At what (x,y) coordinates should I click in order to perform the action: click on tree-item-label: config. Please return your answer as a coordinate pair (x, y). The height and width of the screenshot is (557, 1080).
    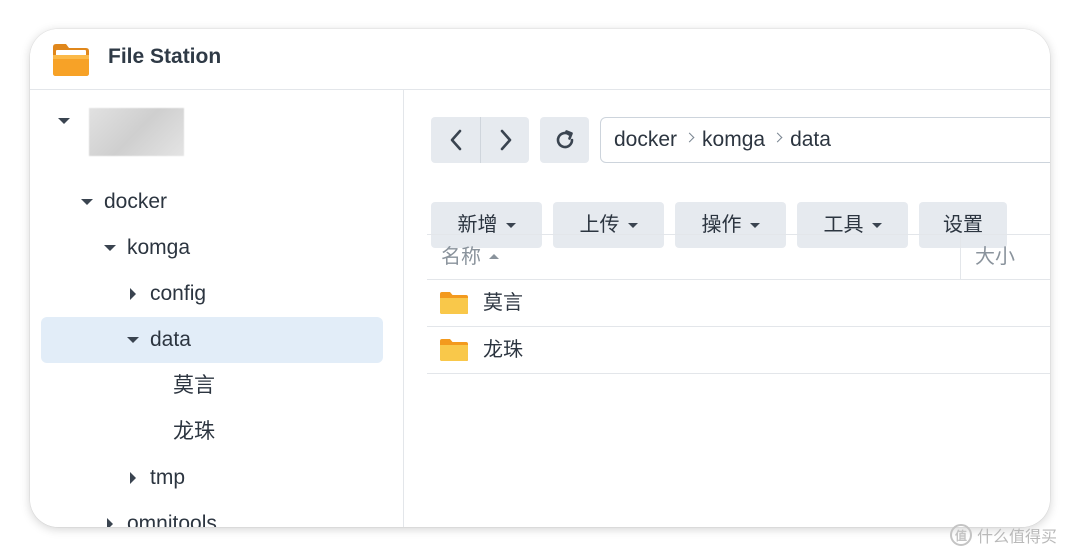
    Looking at the image, I should click on (178, 293).